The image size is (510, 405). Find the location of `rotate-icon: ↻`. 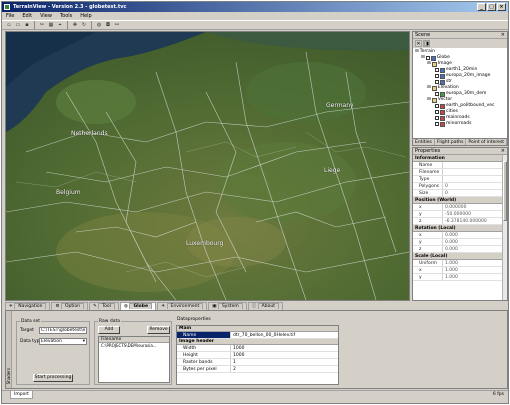

rotate-icon: ↻ is located at coordinates (84, 25).